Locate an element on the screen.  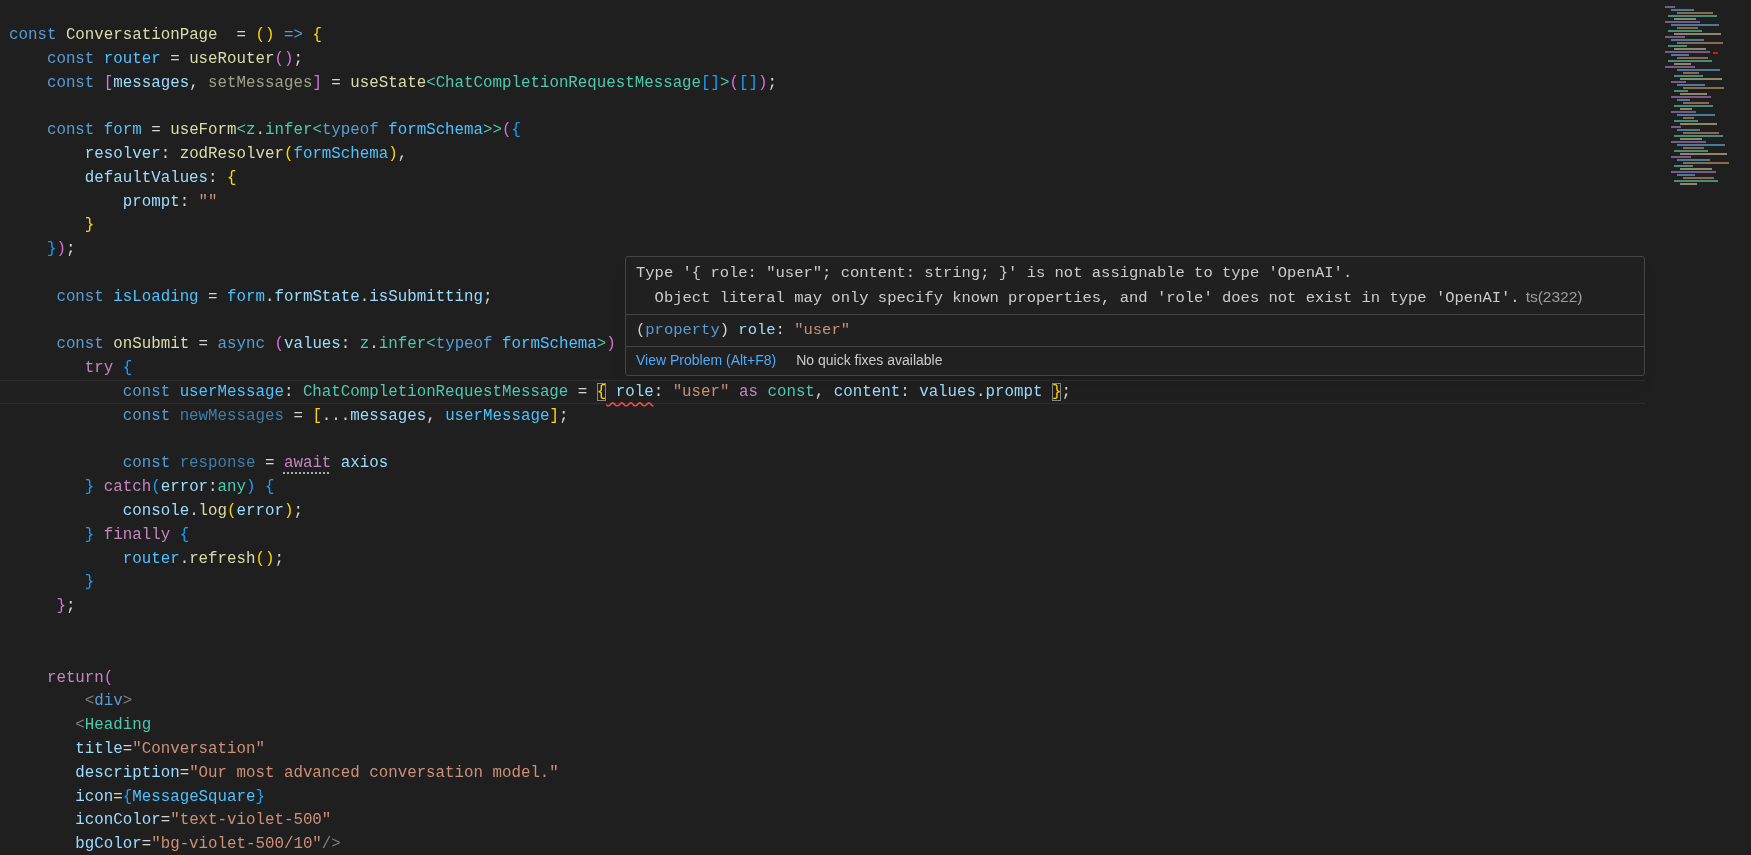
code-line: const userMessage: ChatCompletionRequestMessage = { role: "user" as const, content: values.prompt }; is located at coordinates (596, 392).